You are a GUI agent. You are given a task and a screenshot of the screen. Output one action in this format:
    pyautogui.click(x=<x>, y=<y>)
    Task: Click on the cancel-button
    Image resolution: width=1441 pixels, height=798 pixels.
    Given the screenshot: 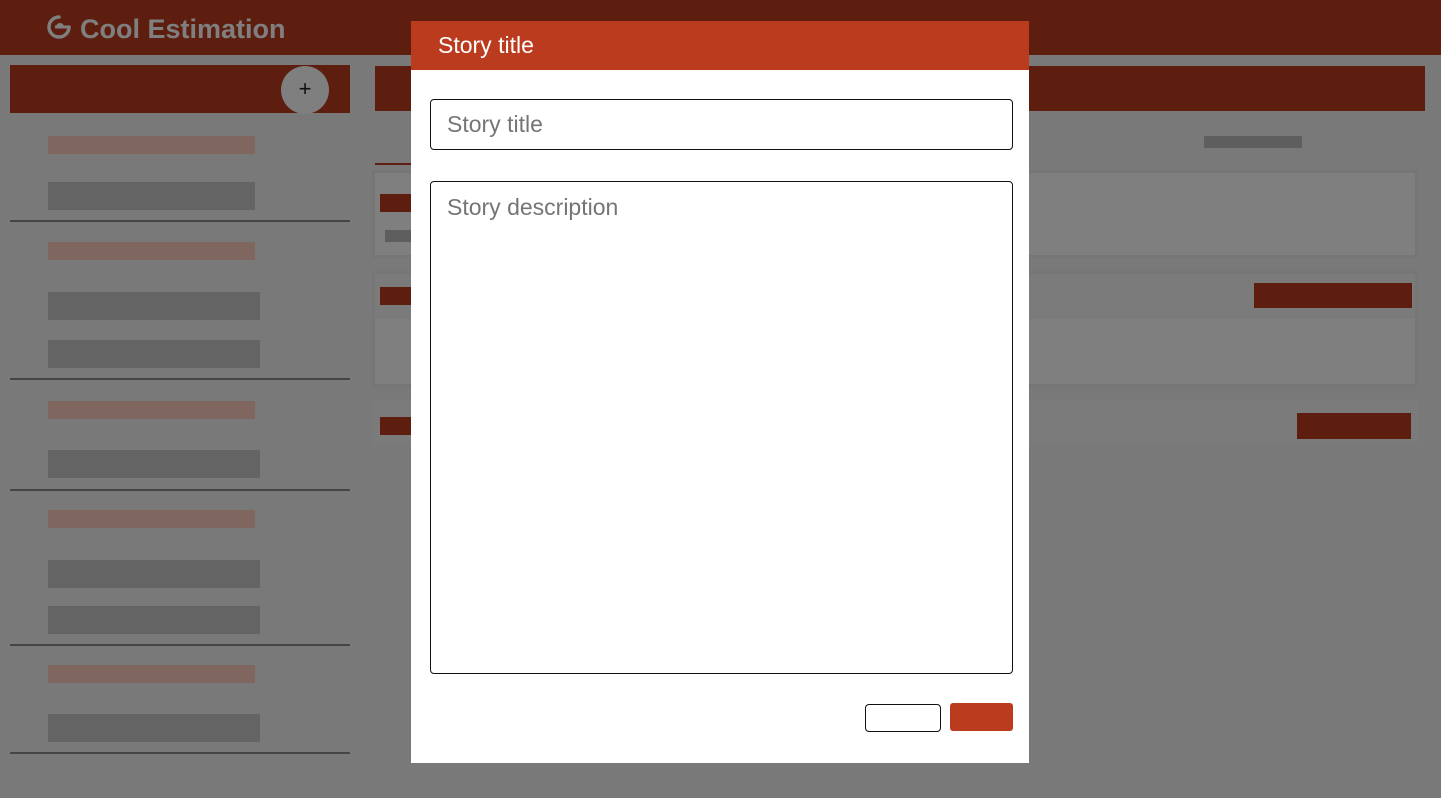 What is the action you would take?
    pyautogui.click(x=903, y=718)
    